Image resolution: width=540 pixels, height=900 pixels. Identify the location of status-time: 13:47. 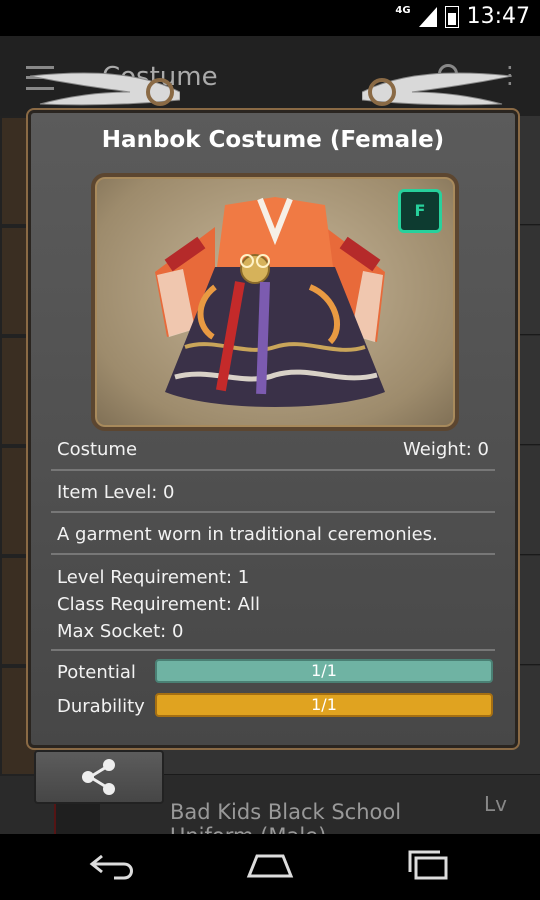
(498, 16).